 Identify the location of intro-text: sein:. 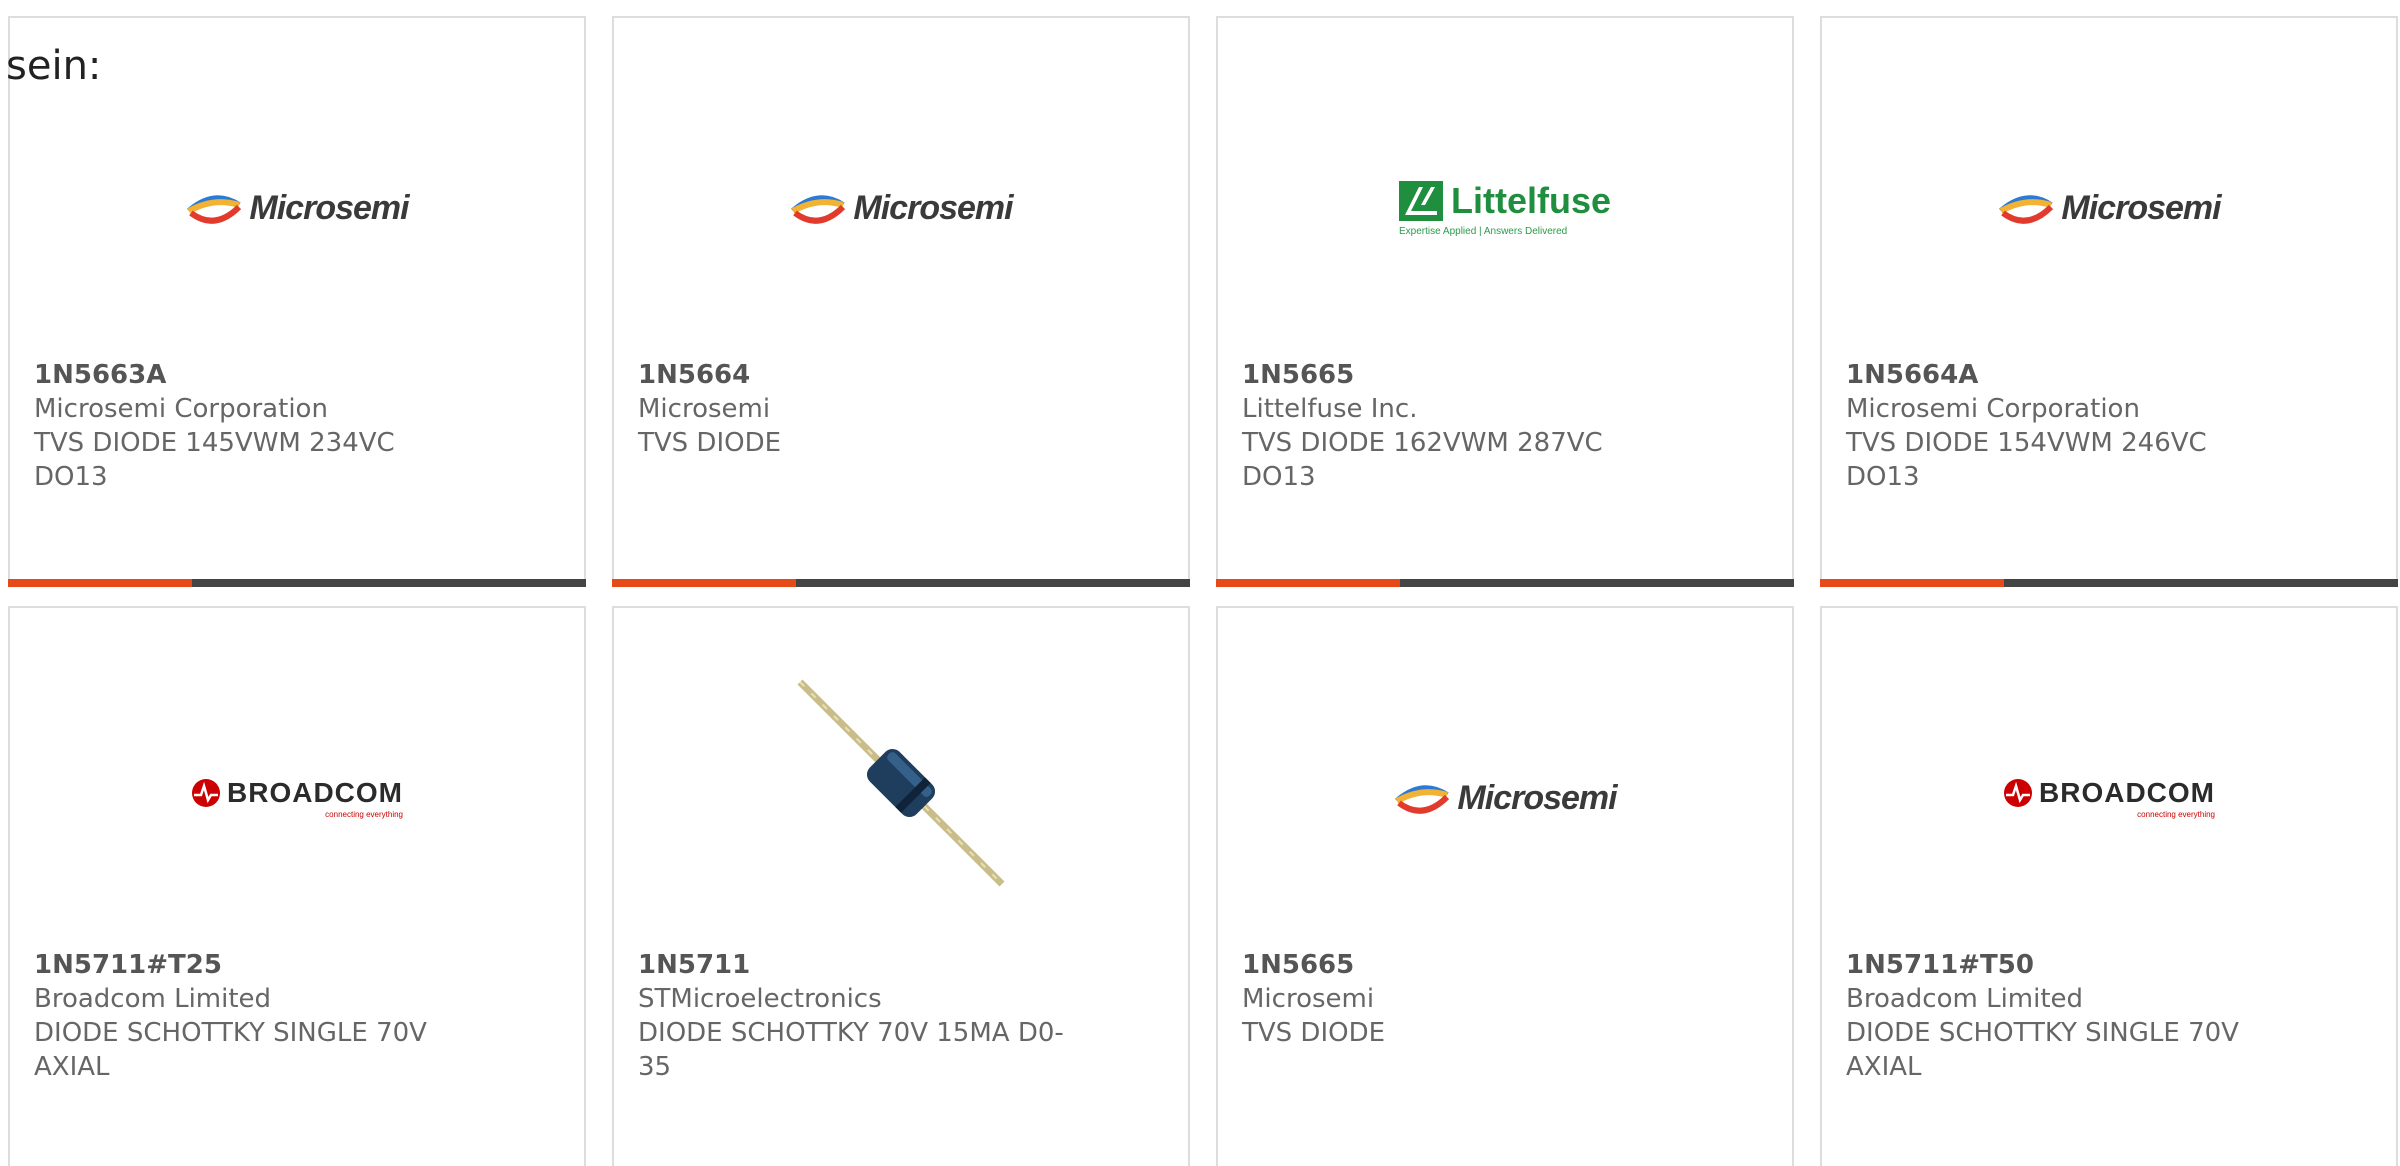
(54, 66).